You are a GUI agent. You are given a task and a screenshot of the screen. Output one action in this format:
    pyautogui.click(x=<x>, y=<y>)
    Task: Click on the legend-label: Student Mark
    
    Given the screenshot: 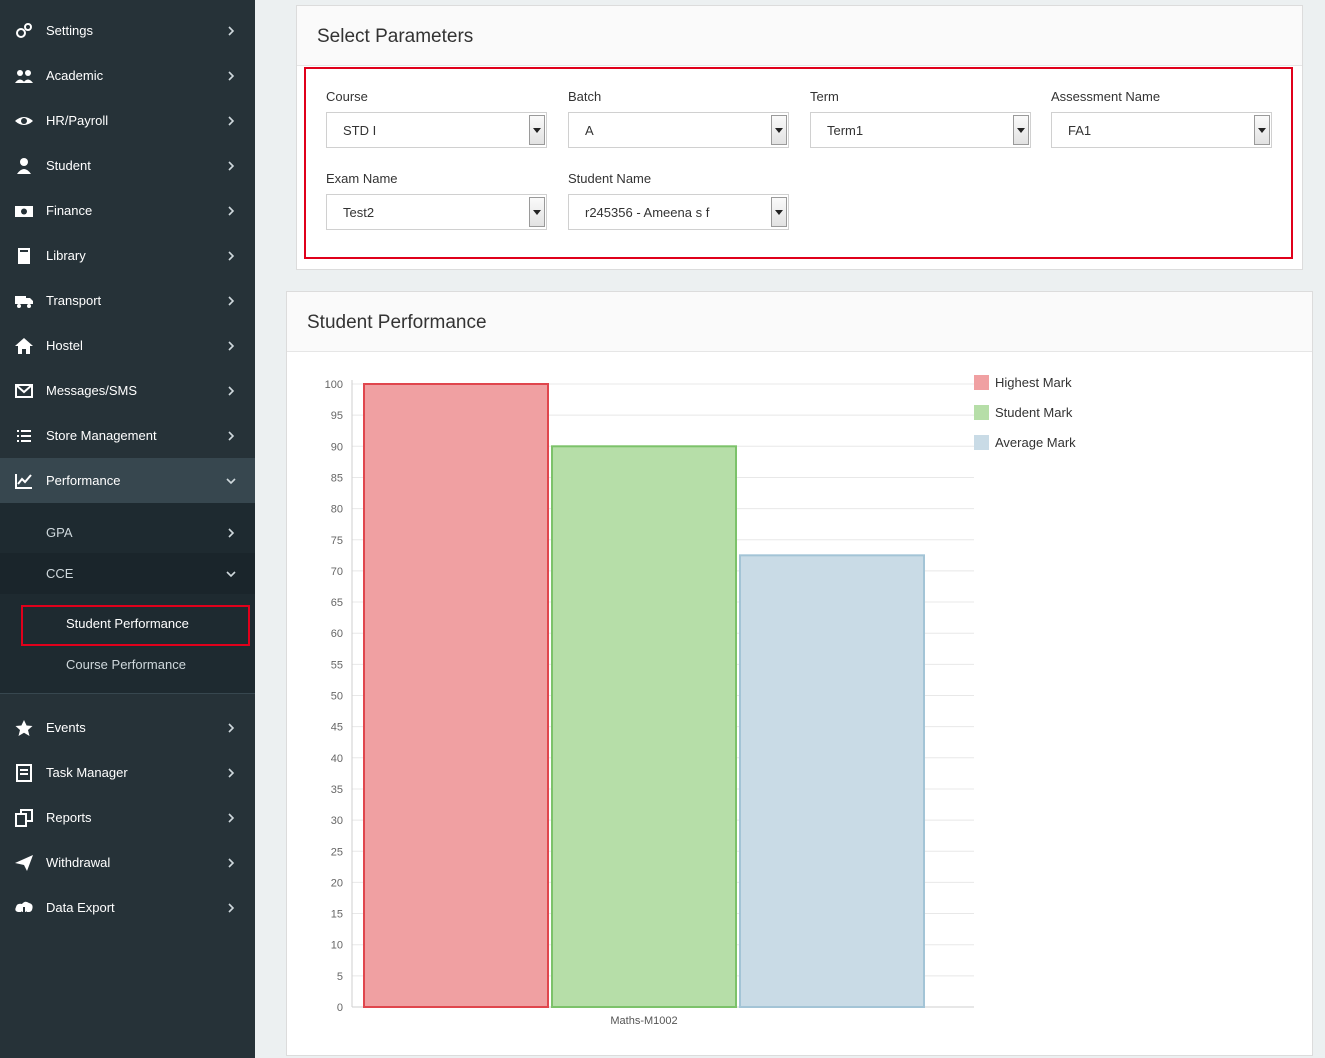 What is the action you would take?
    pyautogui.click(x=1034, y=412)
    